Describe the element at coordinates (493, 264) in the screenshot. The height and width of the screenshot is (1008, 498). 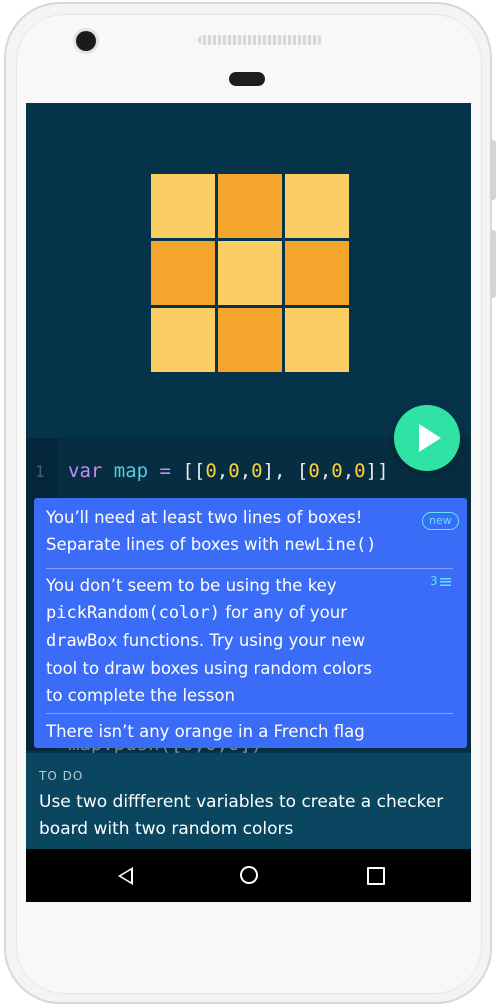
I see `volume-button` at that location.